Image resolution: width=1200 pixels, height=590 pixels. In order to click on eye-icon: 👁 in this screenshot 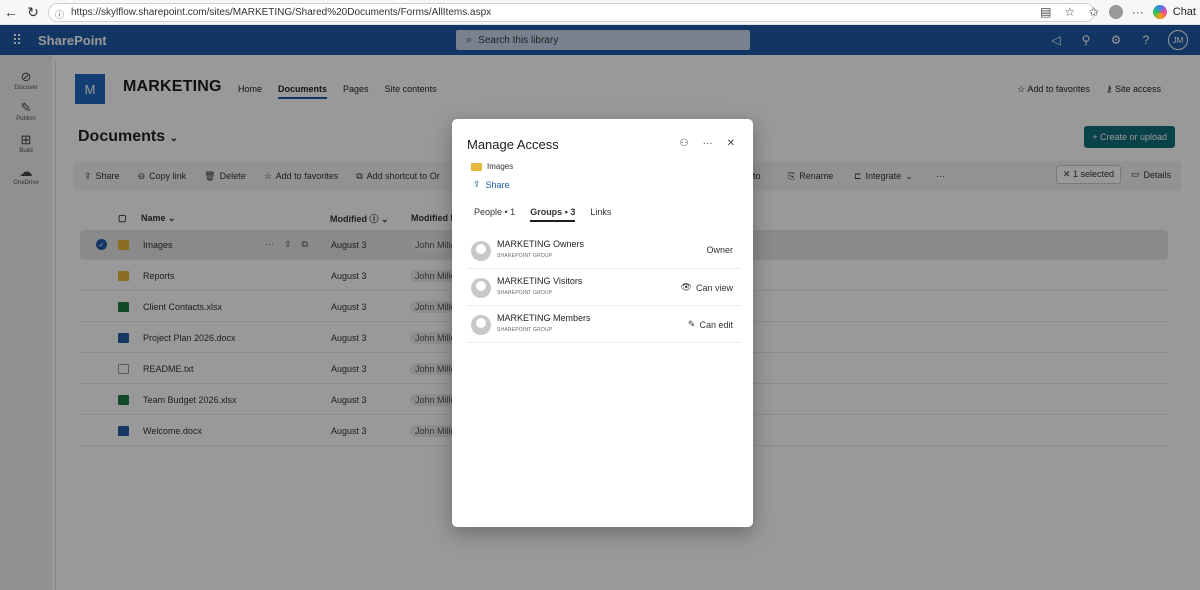, I will do `click(686, 287)`.